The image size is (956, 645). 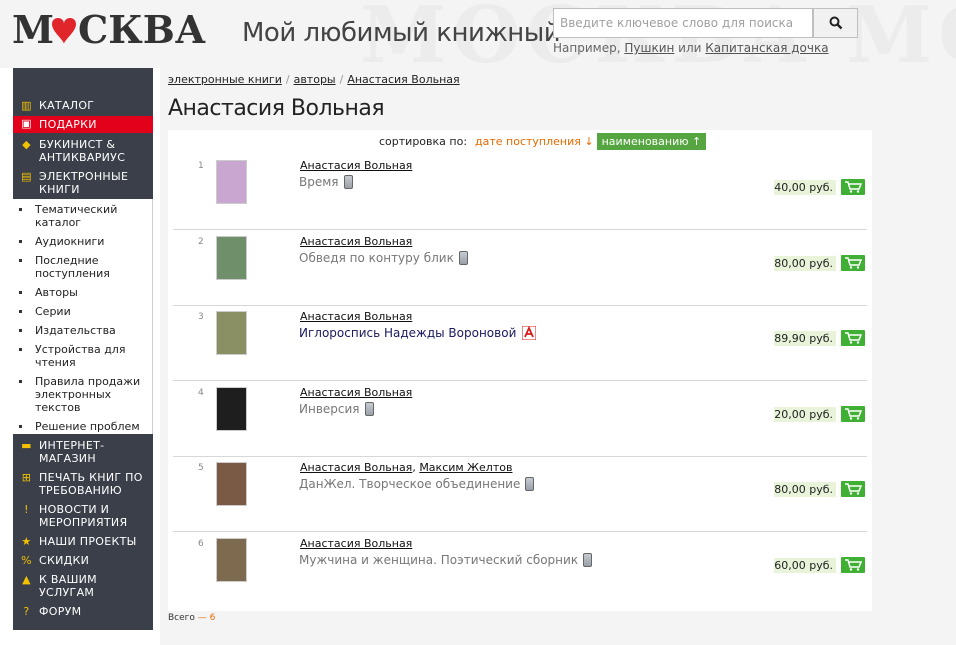 What do you see at coordinates (766, 48) in the screenshot?
I see `hint-link-kapitanskaya: Капитанская дочка` at bounding box center [766, 48].